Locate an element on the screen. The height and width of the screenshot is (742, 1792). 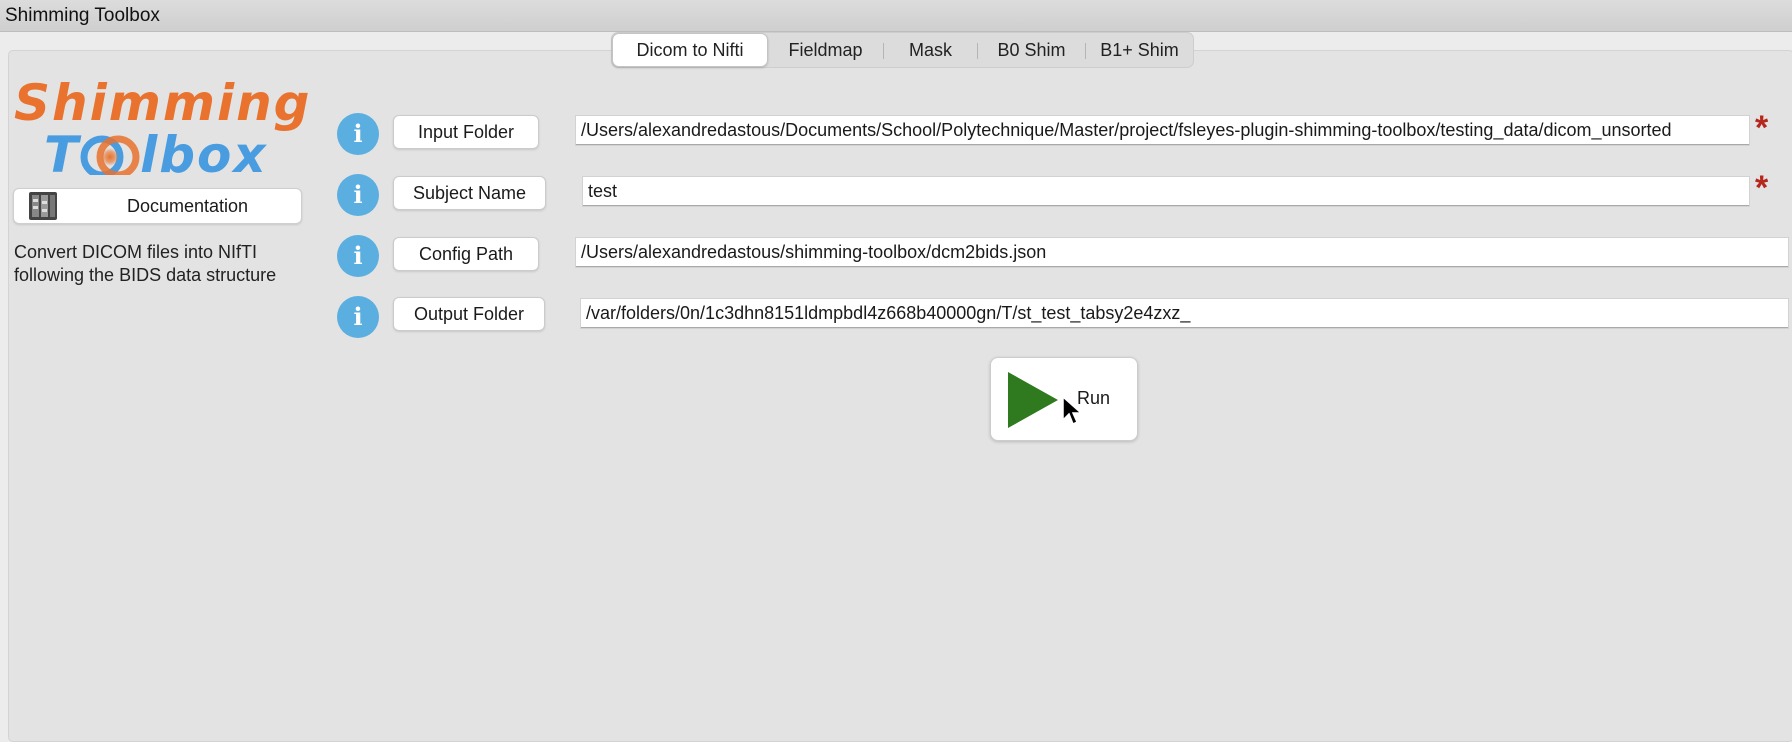
title-bar: Shimming Toolbox is located at coordinates (896, 16).